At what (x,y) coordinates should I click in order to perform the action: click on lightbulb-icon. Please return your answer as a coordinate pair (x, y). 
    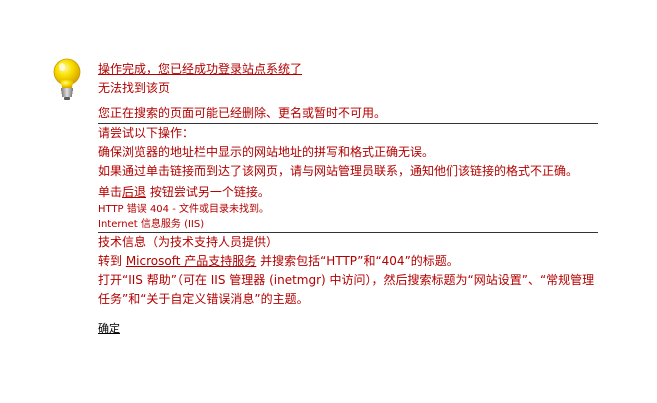
    Looking at the image, I should click on (67, 79).